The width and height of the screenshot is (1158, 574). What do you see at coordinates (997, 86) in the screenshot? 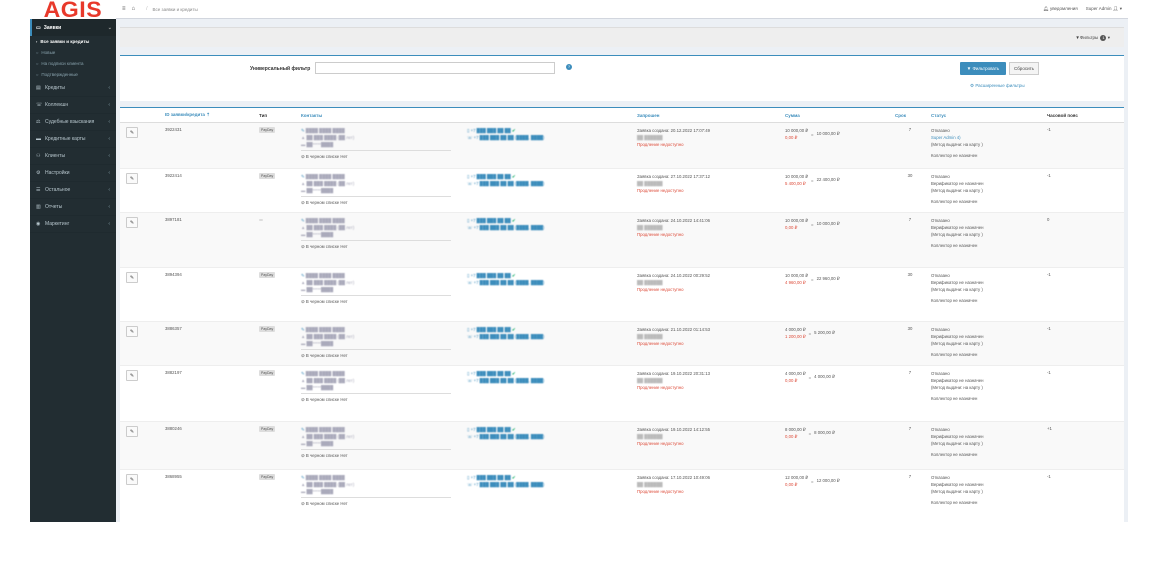
I see `advanced-filters-link: ⚙ Расширенные фильтры` at bounding box center [997, 86].